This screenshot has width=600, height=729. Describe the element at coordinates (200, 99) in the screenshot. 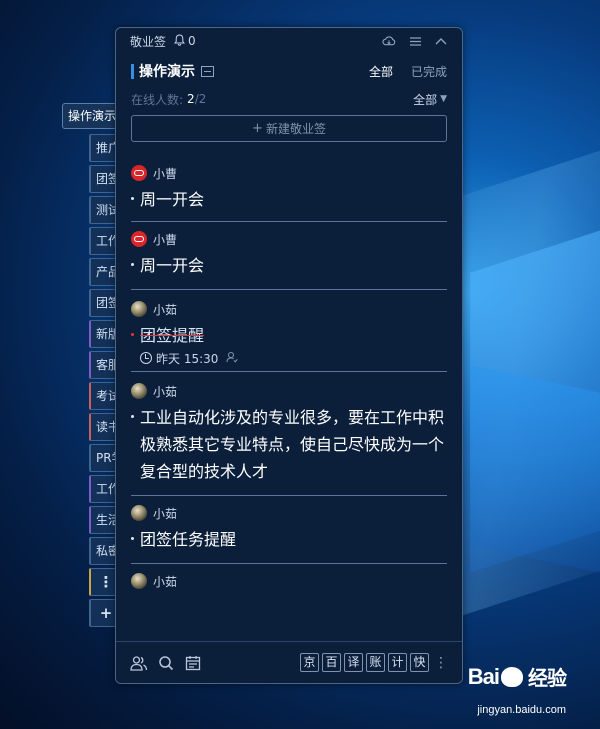

I see `online-total: /2` at that location.